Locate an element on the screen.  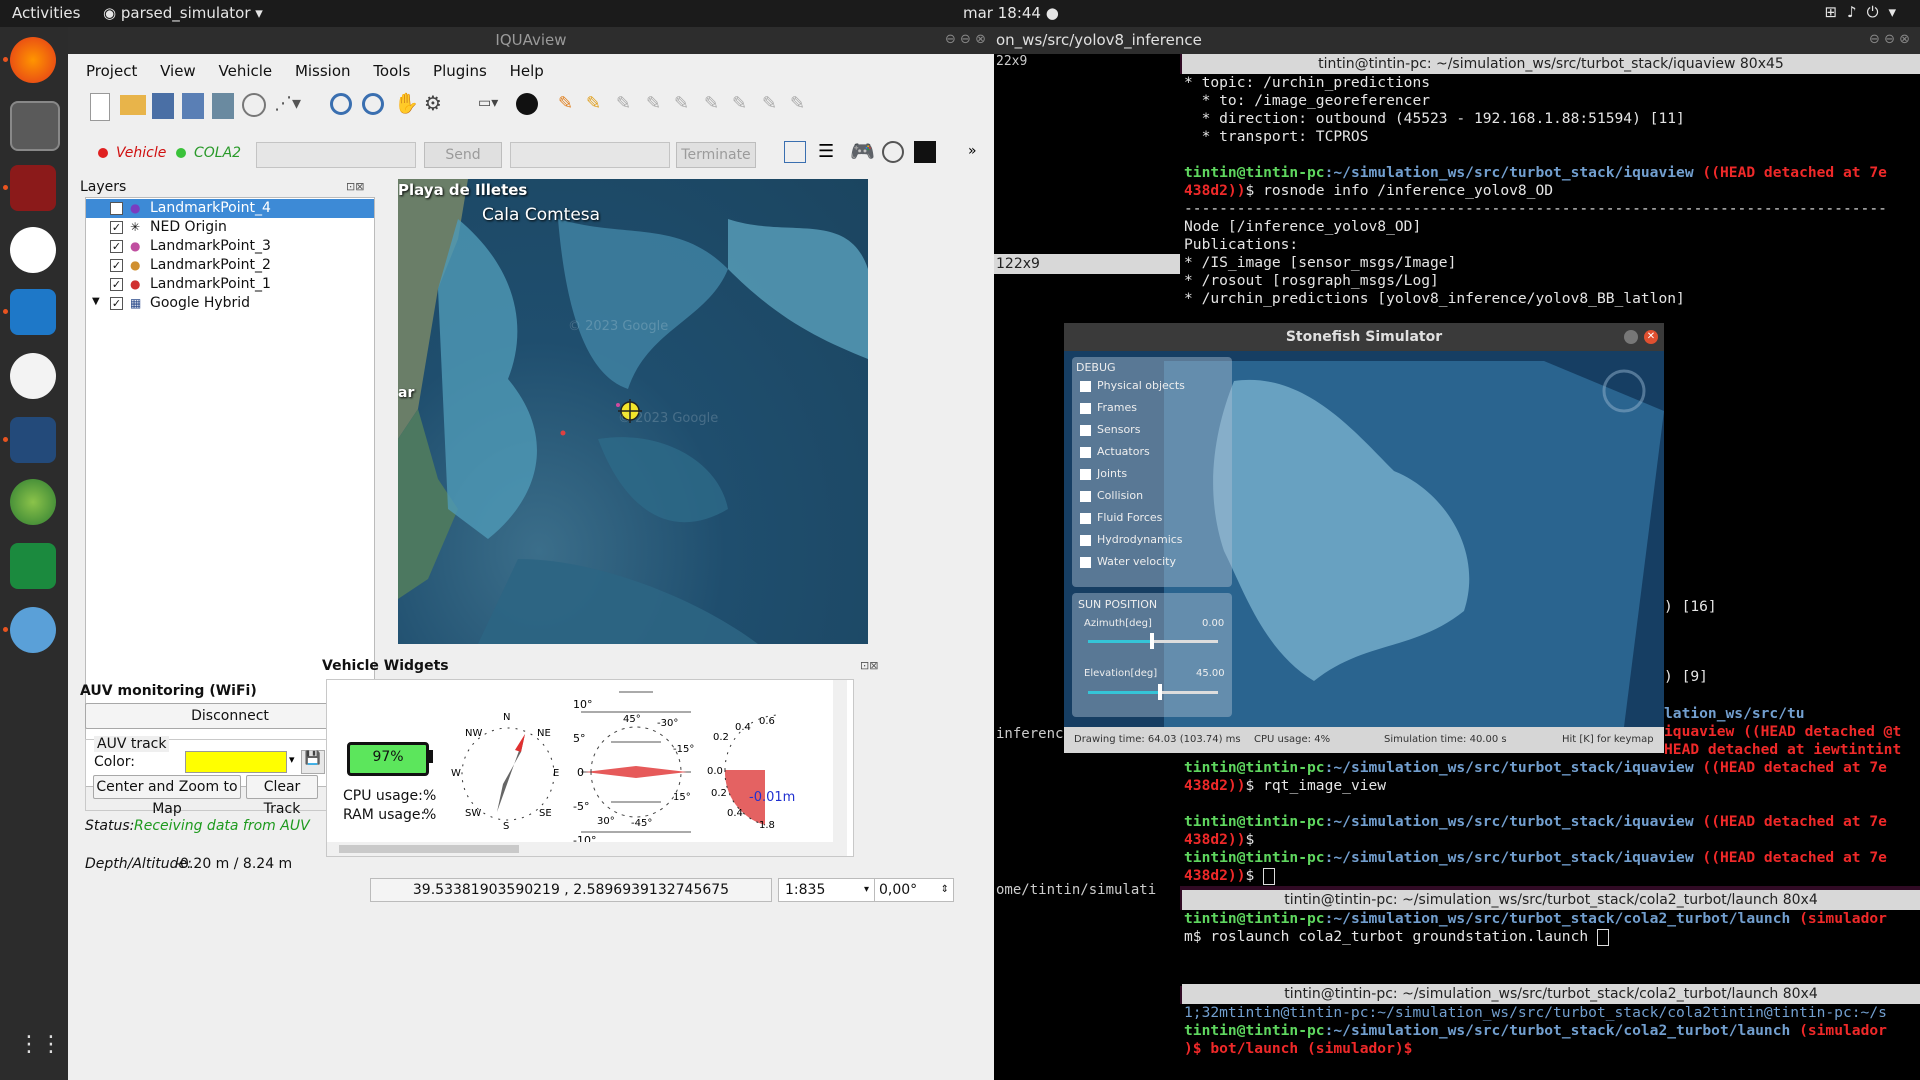
pdf-viewer-icon is located at coordinates (33, 376).